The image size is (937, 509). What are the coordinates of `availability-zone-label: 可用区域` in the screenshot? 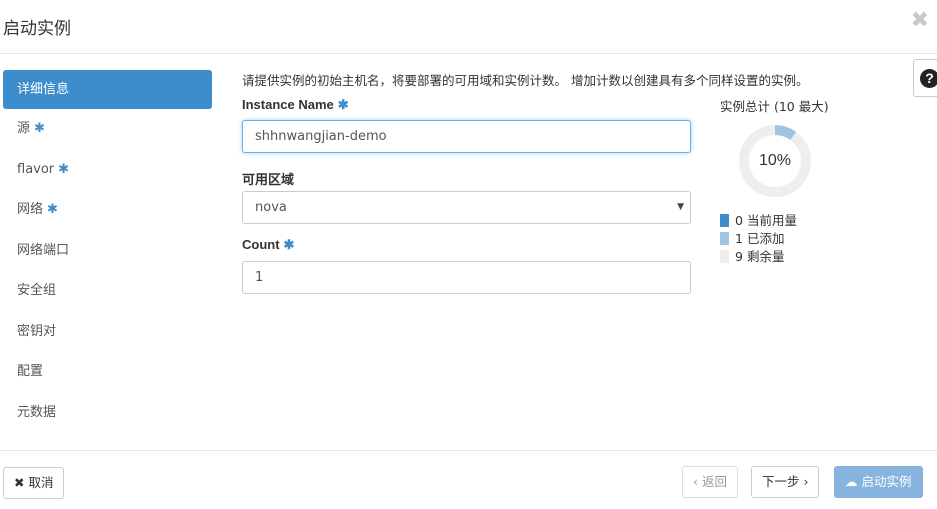 It's located at (268, 179).